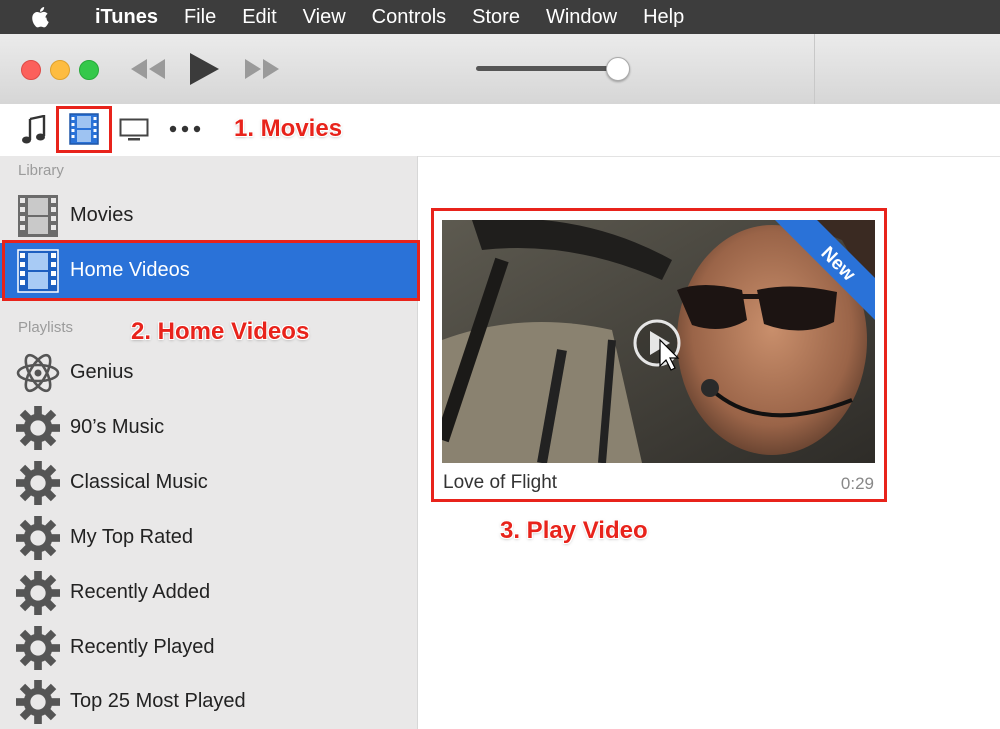  I want to click on sidebar-item-top-25-most-played: Top 25 Most Played, so click(208, 701).